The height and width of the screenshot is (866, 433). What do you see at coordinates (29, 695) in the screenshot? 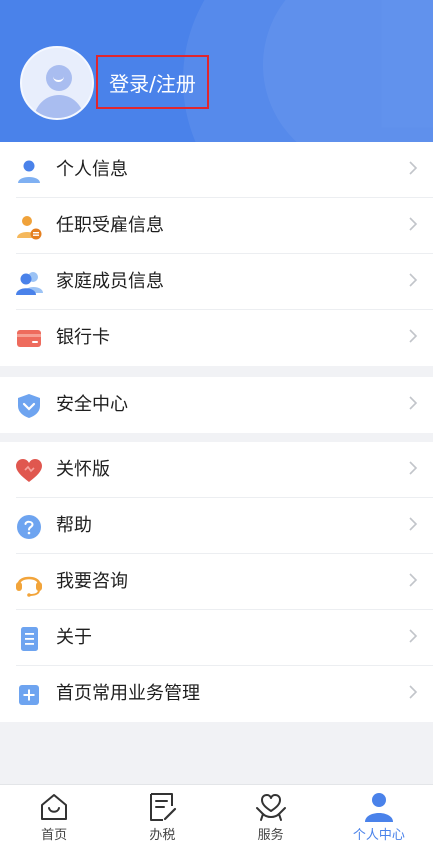
I see `plus-square-icon` at bounding box center [29, 695].